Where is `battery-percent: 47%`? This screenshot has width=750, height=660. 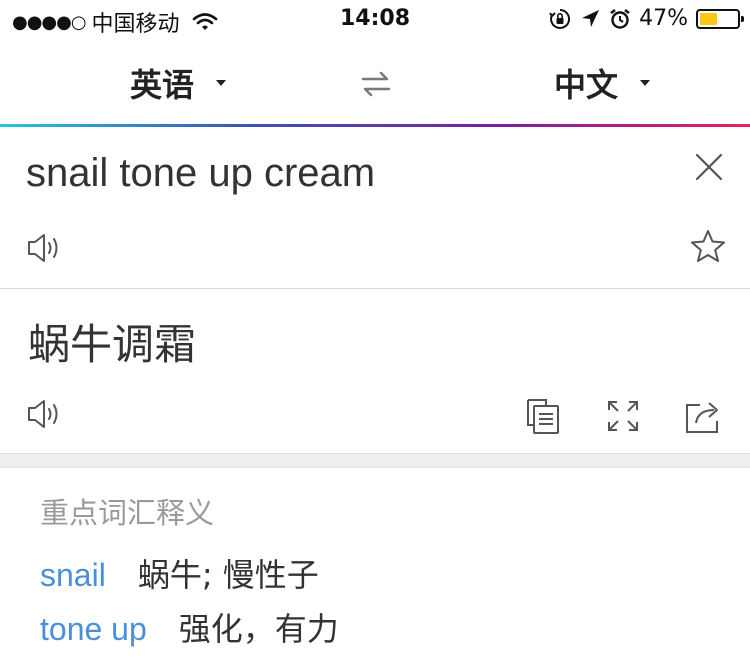
battery-percent: 47% is located at coordinates (663, 18).